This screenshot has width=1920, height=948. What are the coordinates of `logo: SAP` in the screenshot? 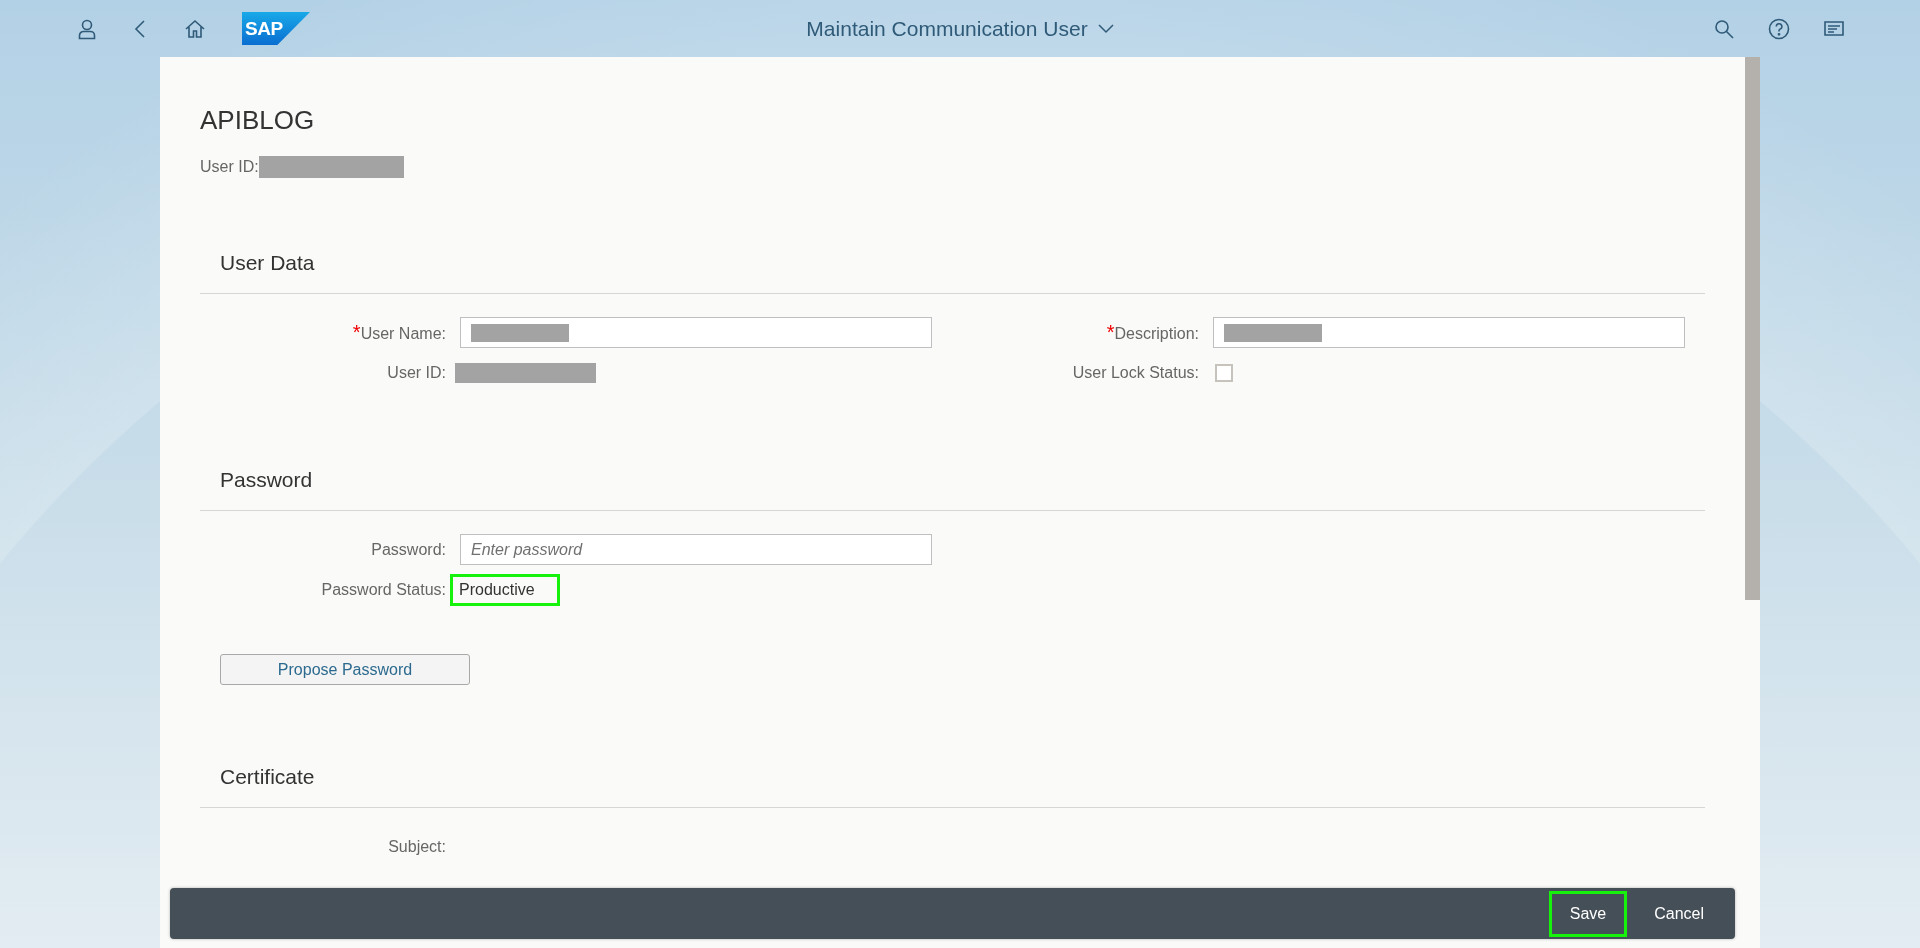 It's located at (276, 28).